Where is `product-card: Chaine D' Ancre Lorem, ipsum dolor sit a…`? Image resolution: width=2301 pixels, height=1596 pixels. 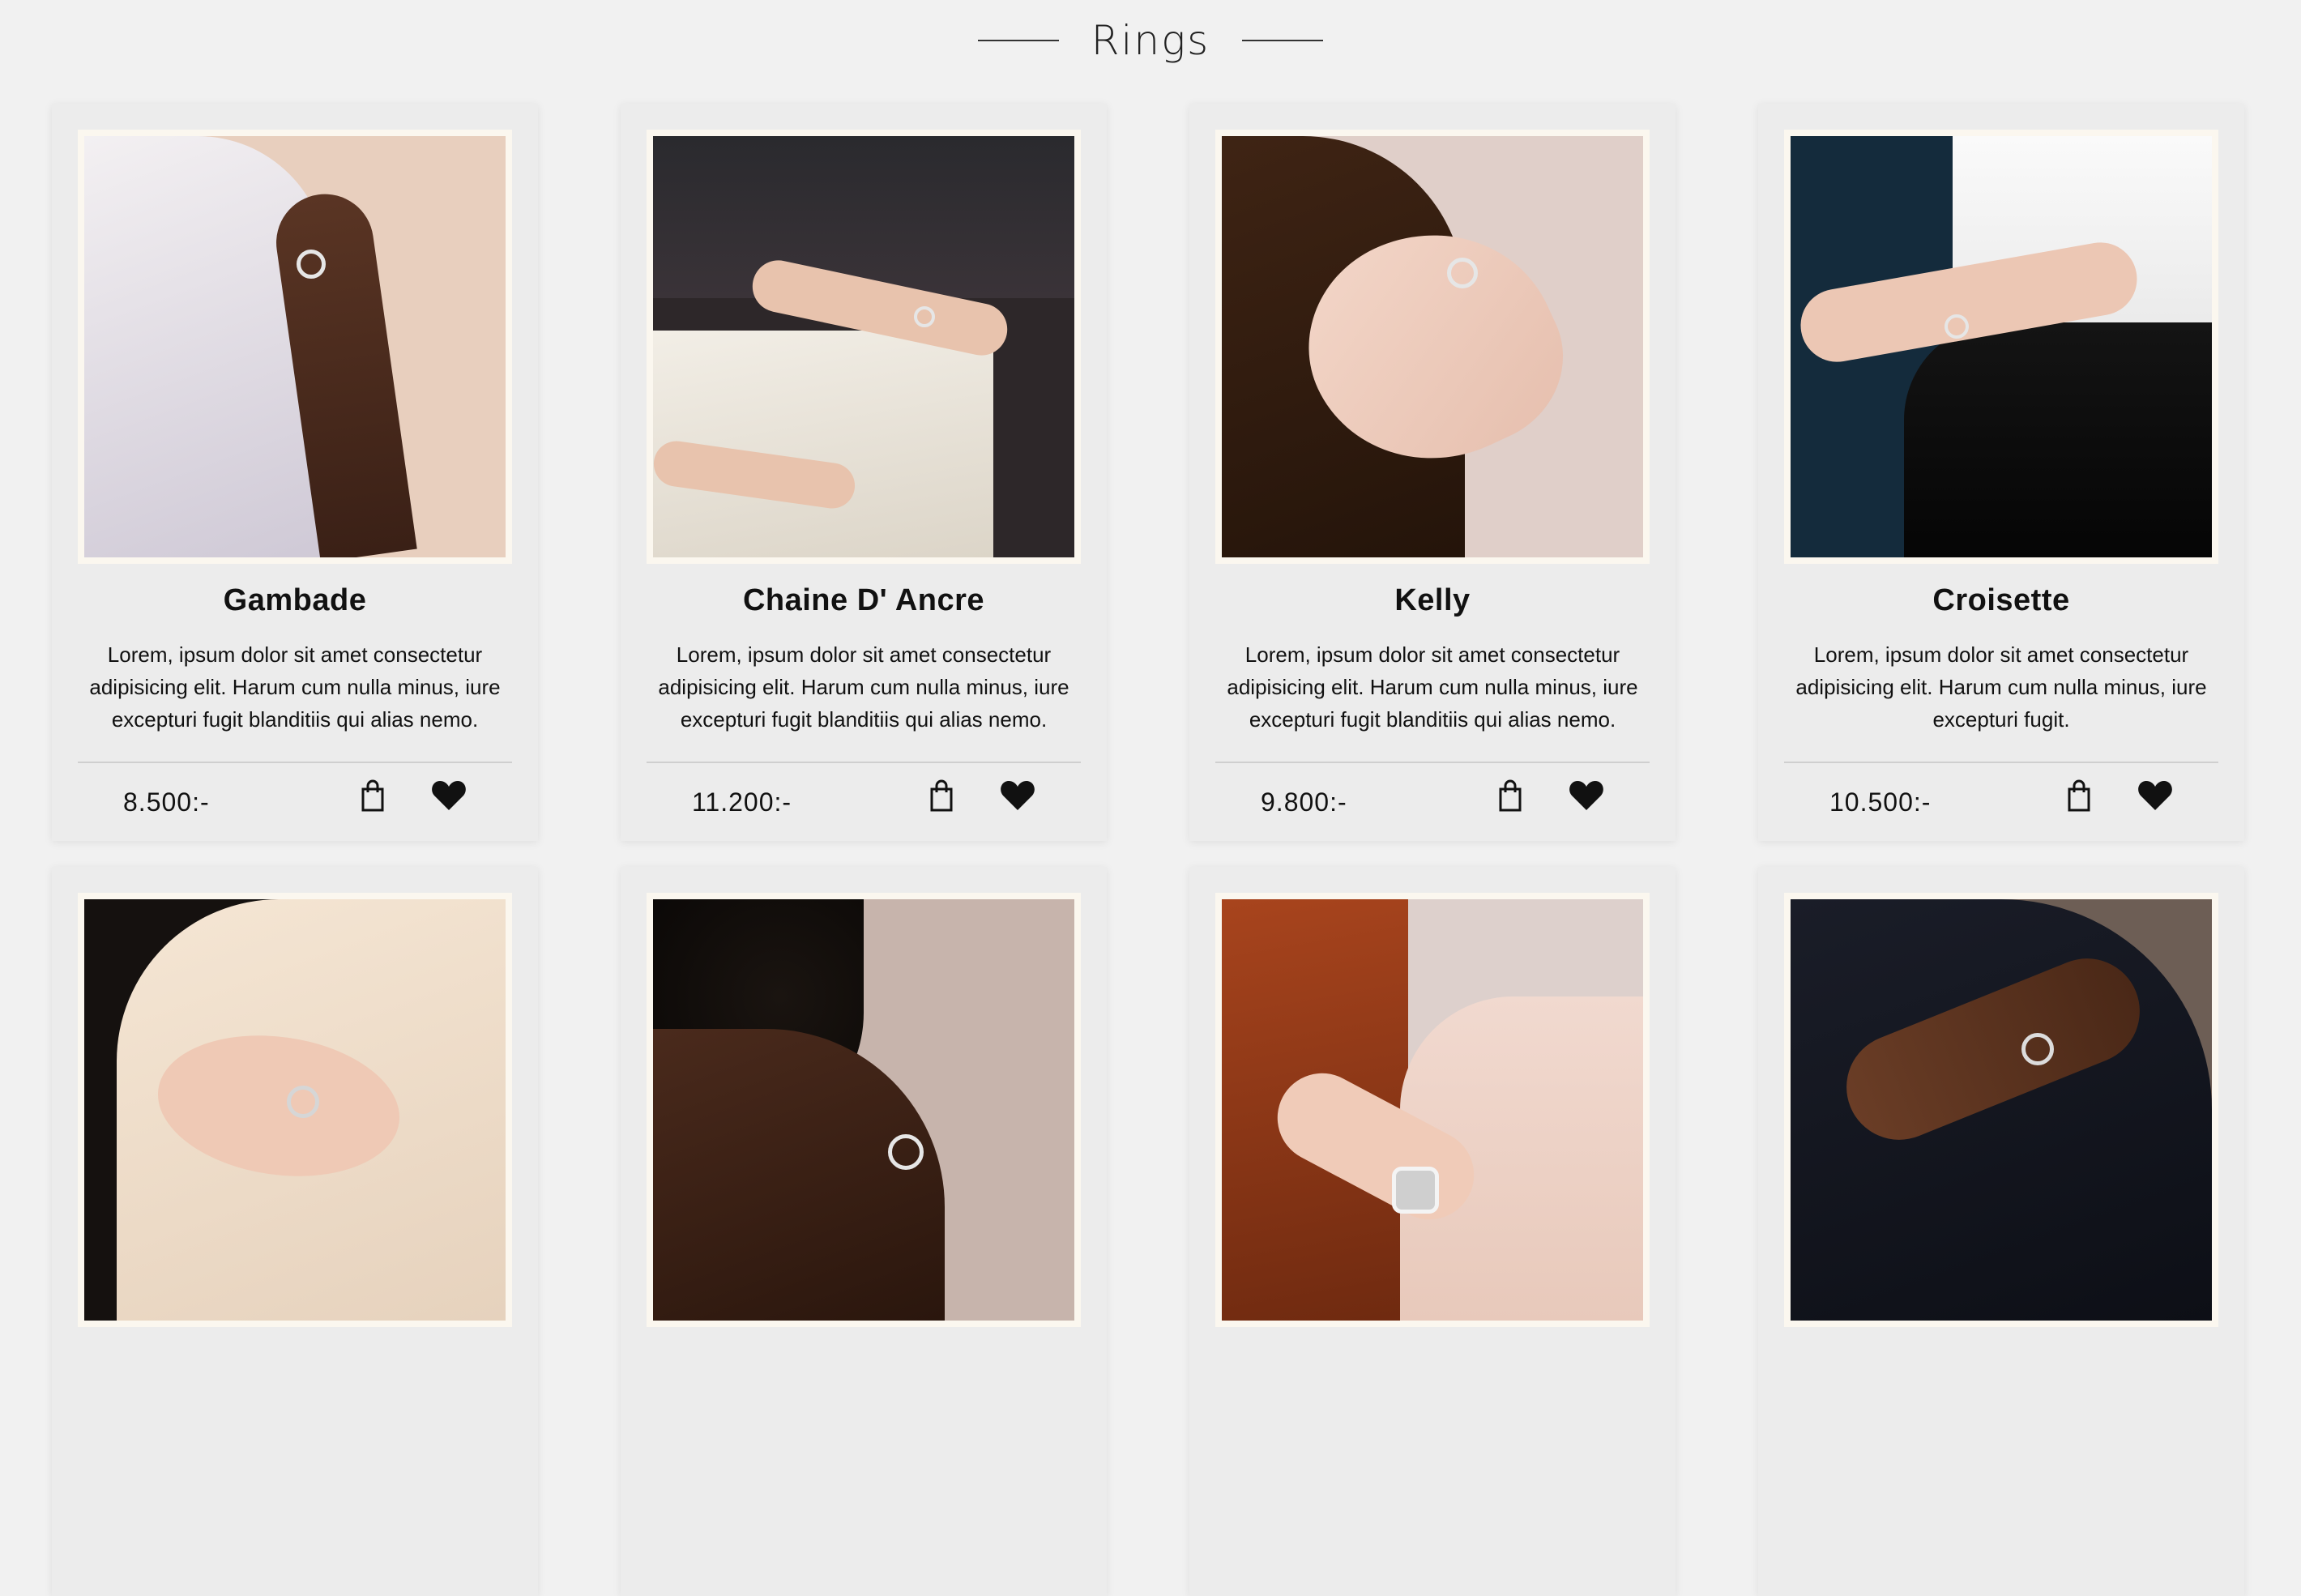 product-card: Chaine D' Ancre Lorem, ipsum dolor sit a… is located at coordinates (864, 472).